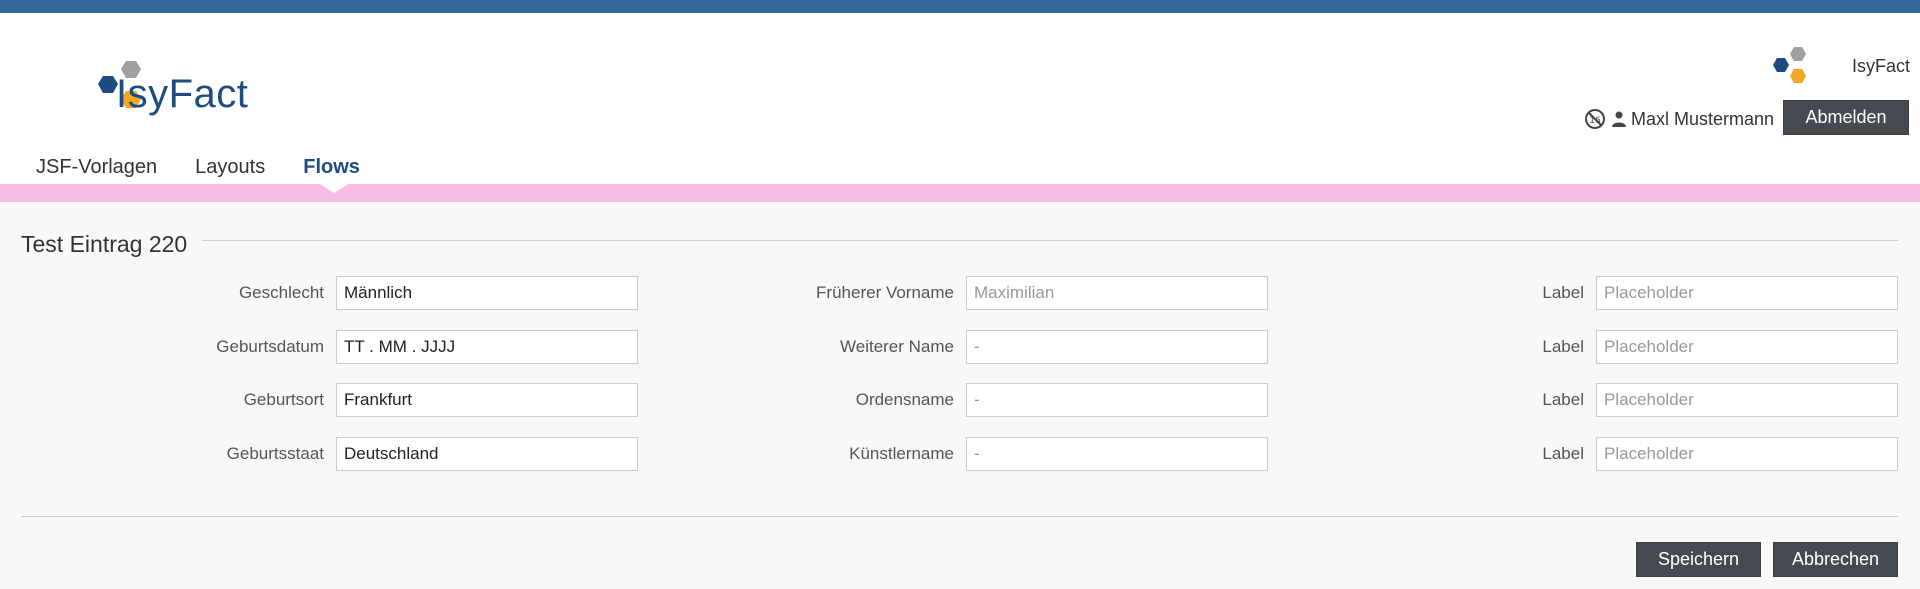 This screenshot has height=589, width=1920. What do you see at coordinates (1117, 454) in the screenshot?
I see `kuenstlername-field: -` at bounding box center [1117, 454].